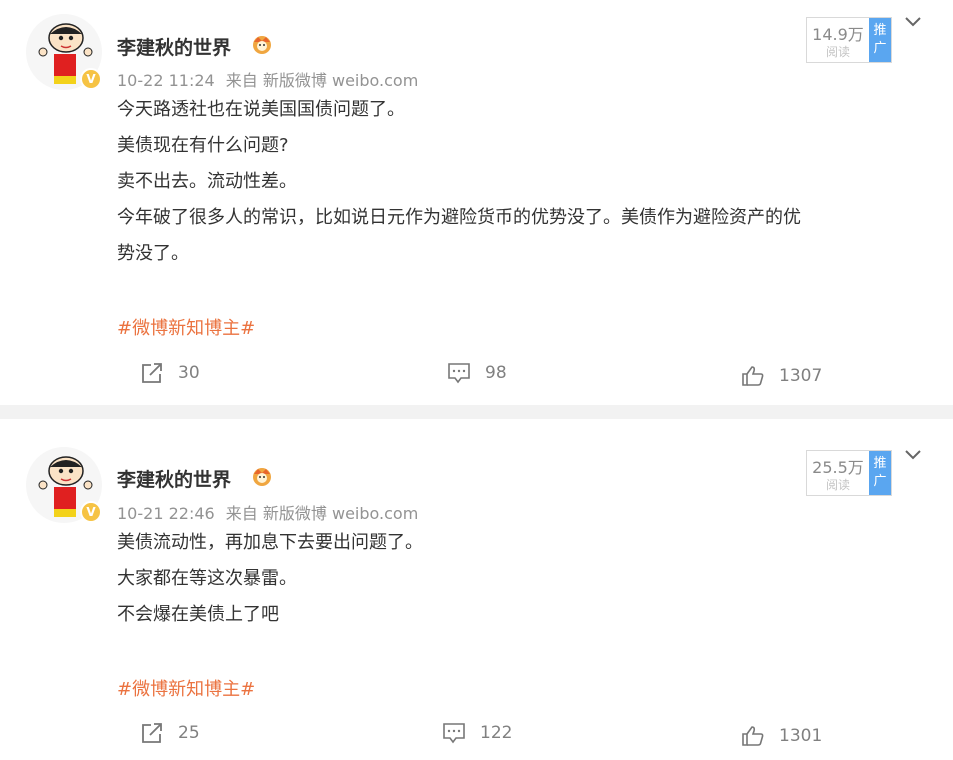 This screenshot has width=953, height=760. Describe the element at coordinates (522, 579) in the screenshot. I see `post-text: 美债流动性，再加息下去要出问题了。 大家都在等这次暴雷。 不会爆在美债上了吧` at that location.